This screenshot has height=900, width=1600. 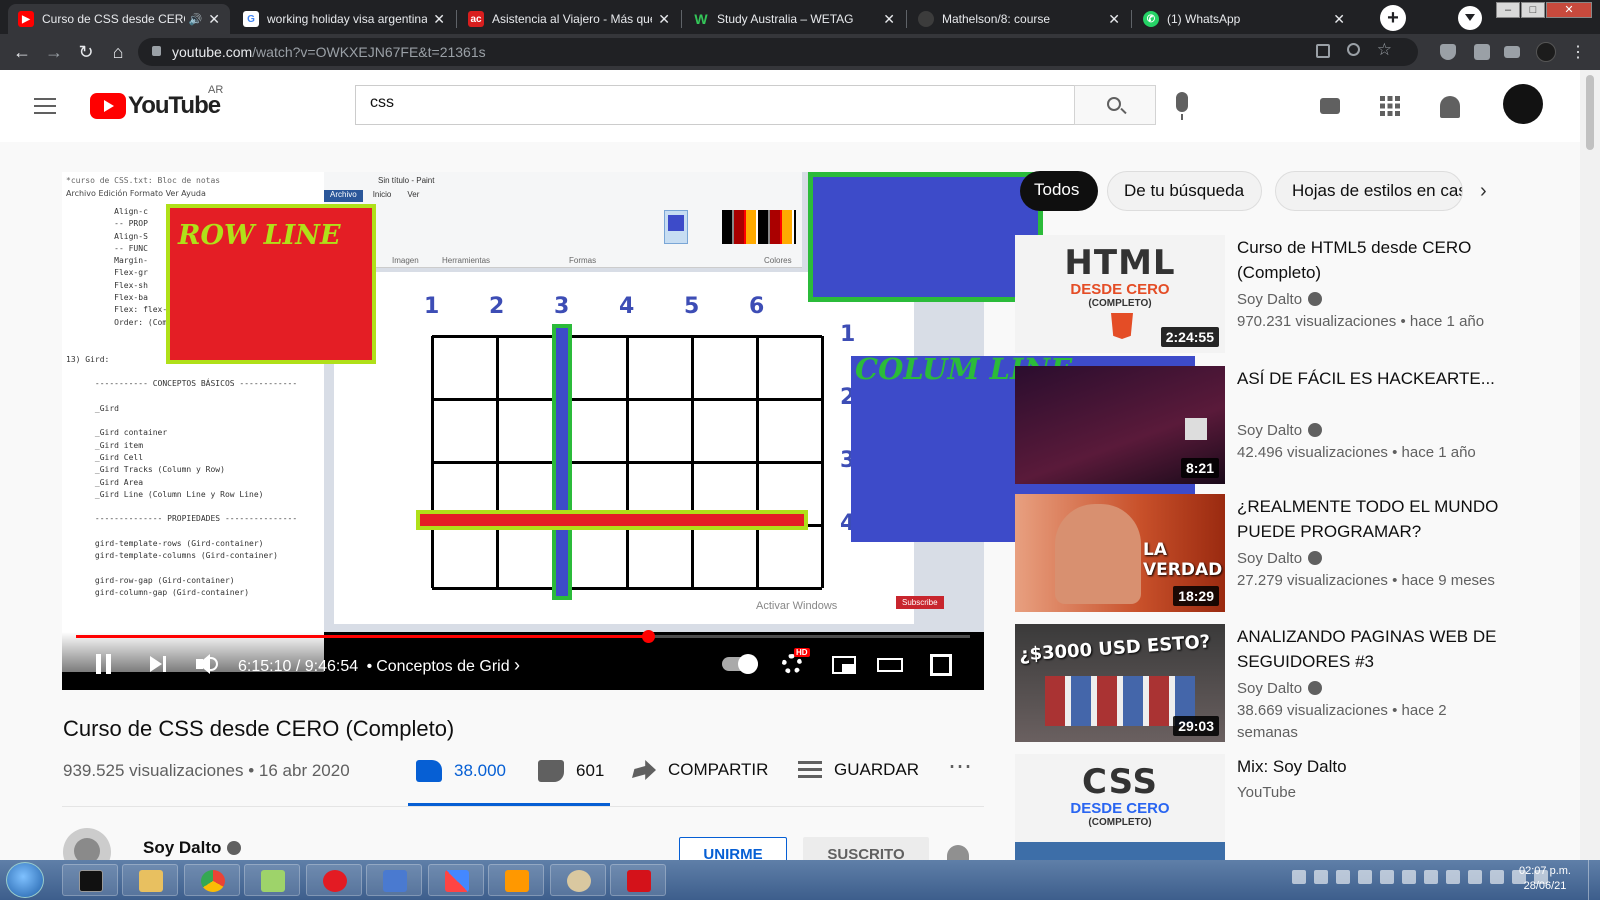 What do you see at coordinates (1393, 18) in the screenshot?
I see `new-tab-button: +` at bounding box center [1393, 18].